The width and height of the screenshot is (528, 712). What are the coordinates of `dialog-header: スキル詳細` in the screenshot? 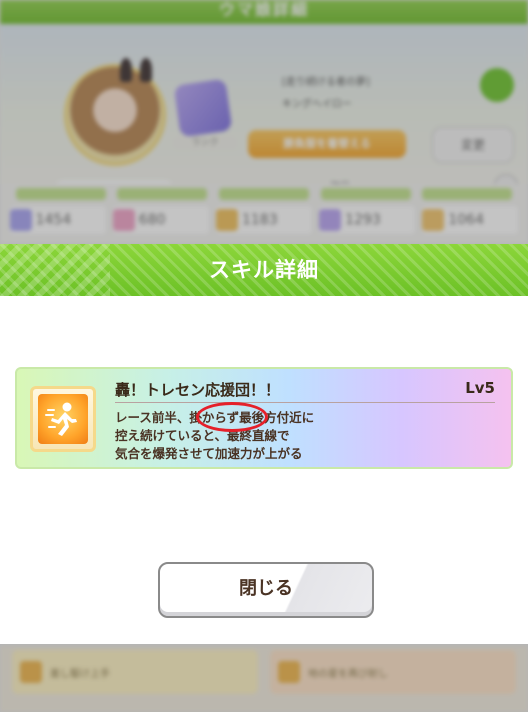 It's located at (264, 270).